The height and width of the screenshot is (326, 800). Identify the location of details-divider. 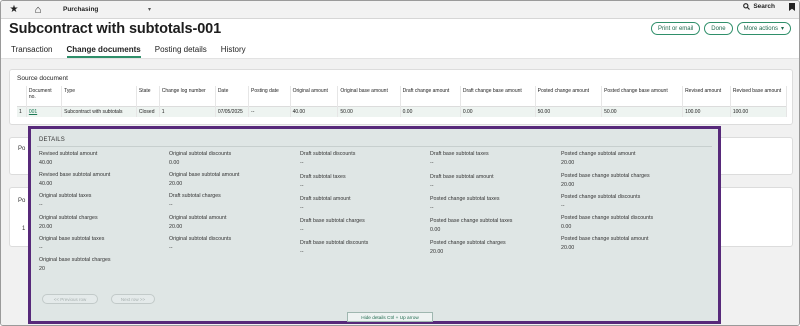
(374, 146).